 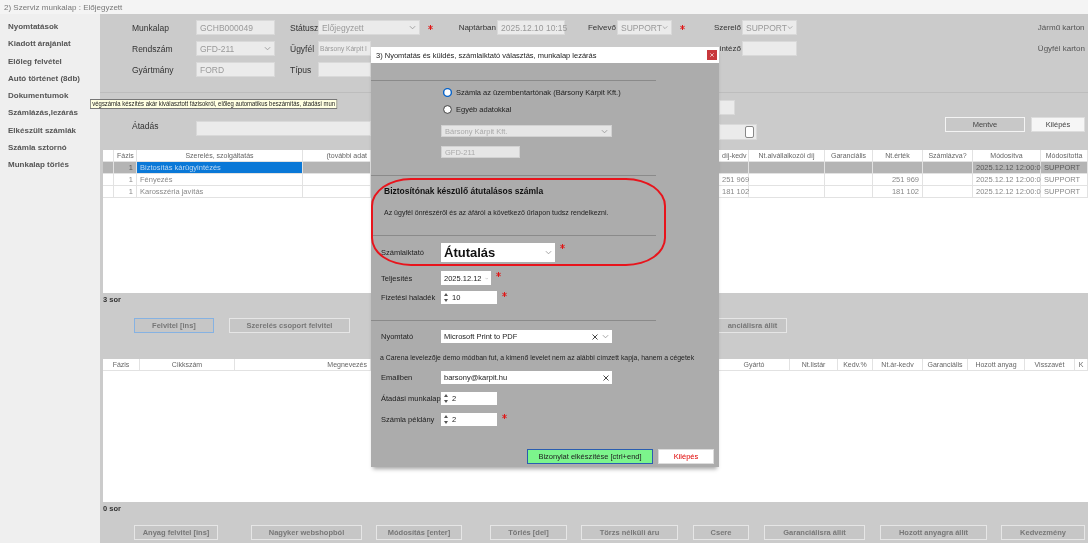 I want to click on field-label: Ügyfél, so click(x=302, y=48).